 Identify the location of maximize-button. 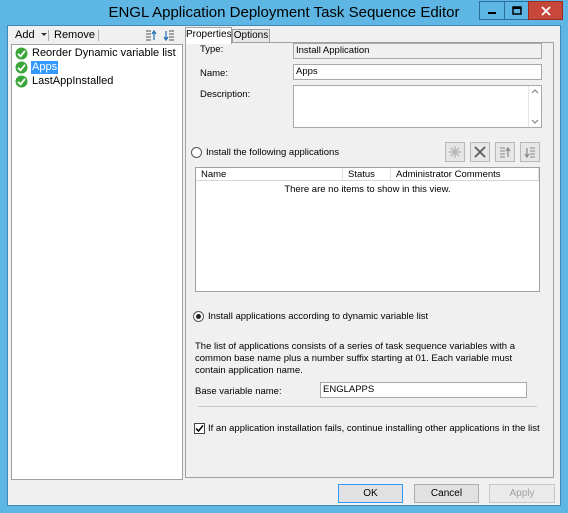
(516, 10).